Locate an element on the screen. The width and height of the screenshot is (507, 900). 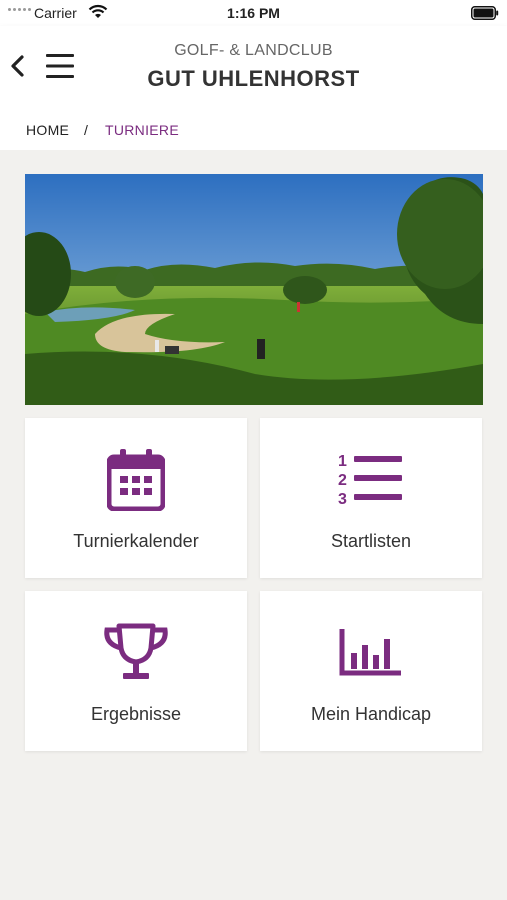
tile-label: Startlisten is located at coordinates (371, 541).